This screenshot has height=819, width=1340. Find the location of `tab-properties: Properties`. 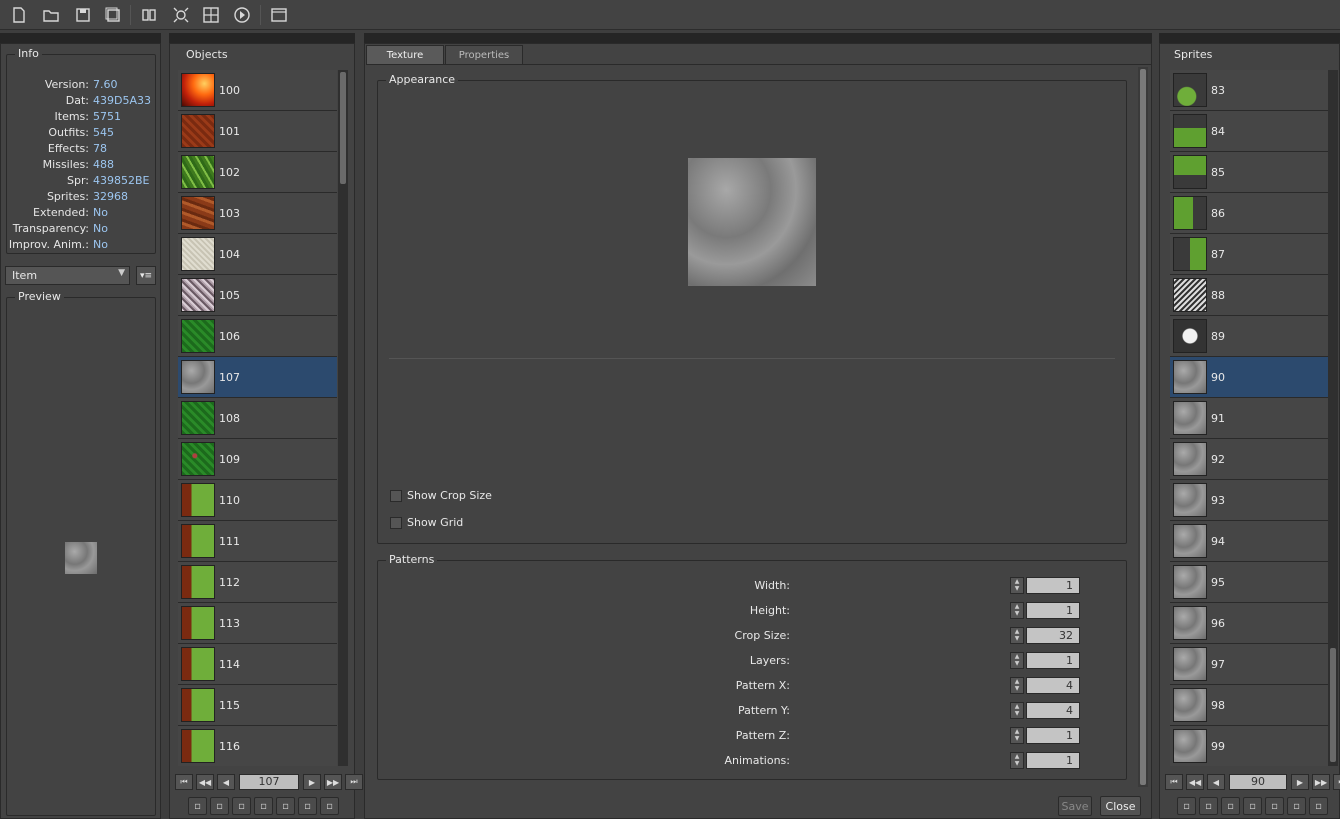

tab-properties: Properties is located at coordinates (484, 54).